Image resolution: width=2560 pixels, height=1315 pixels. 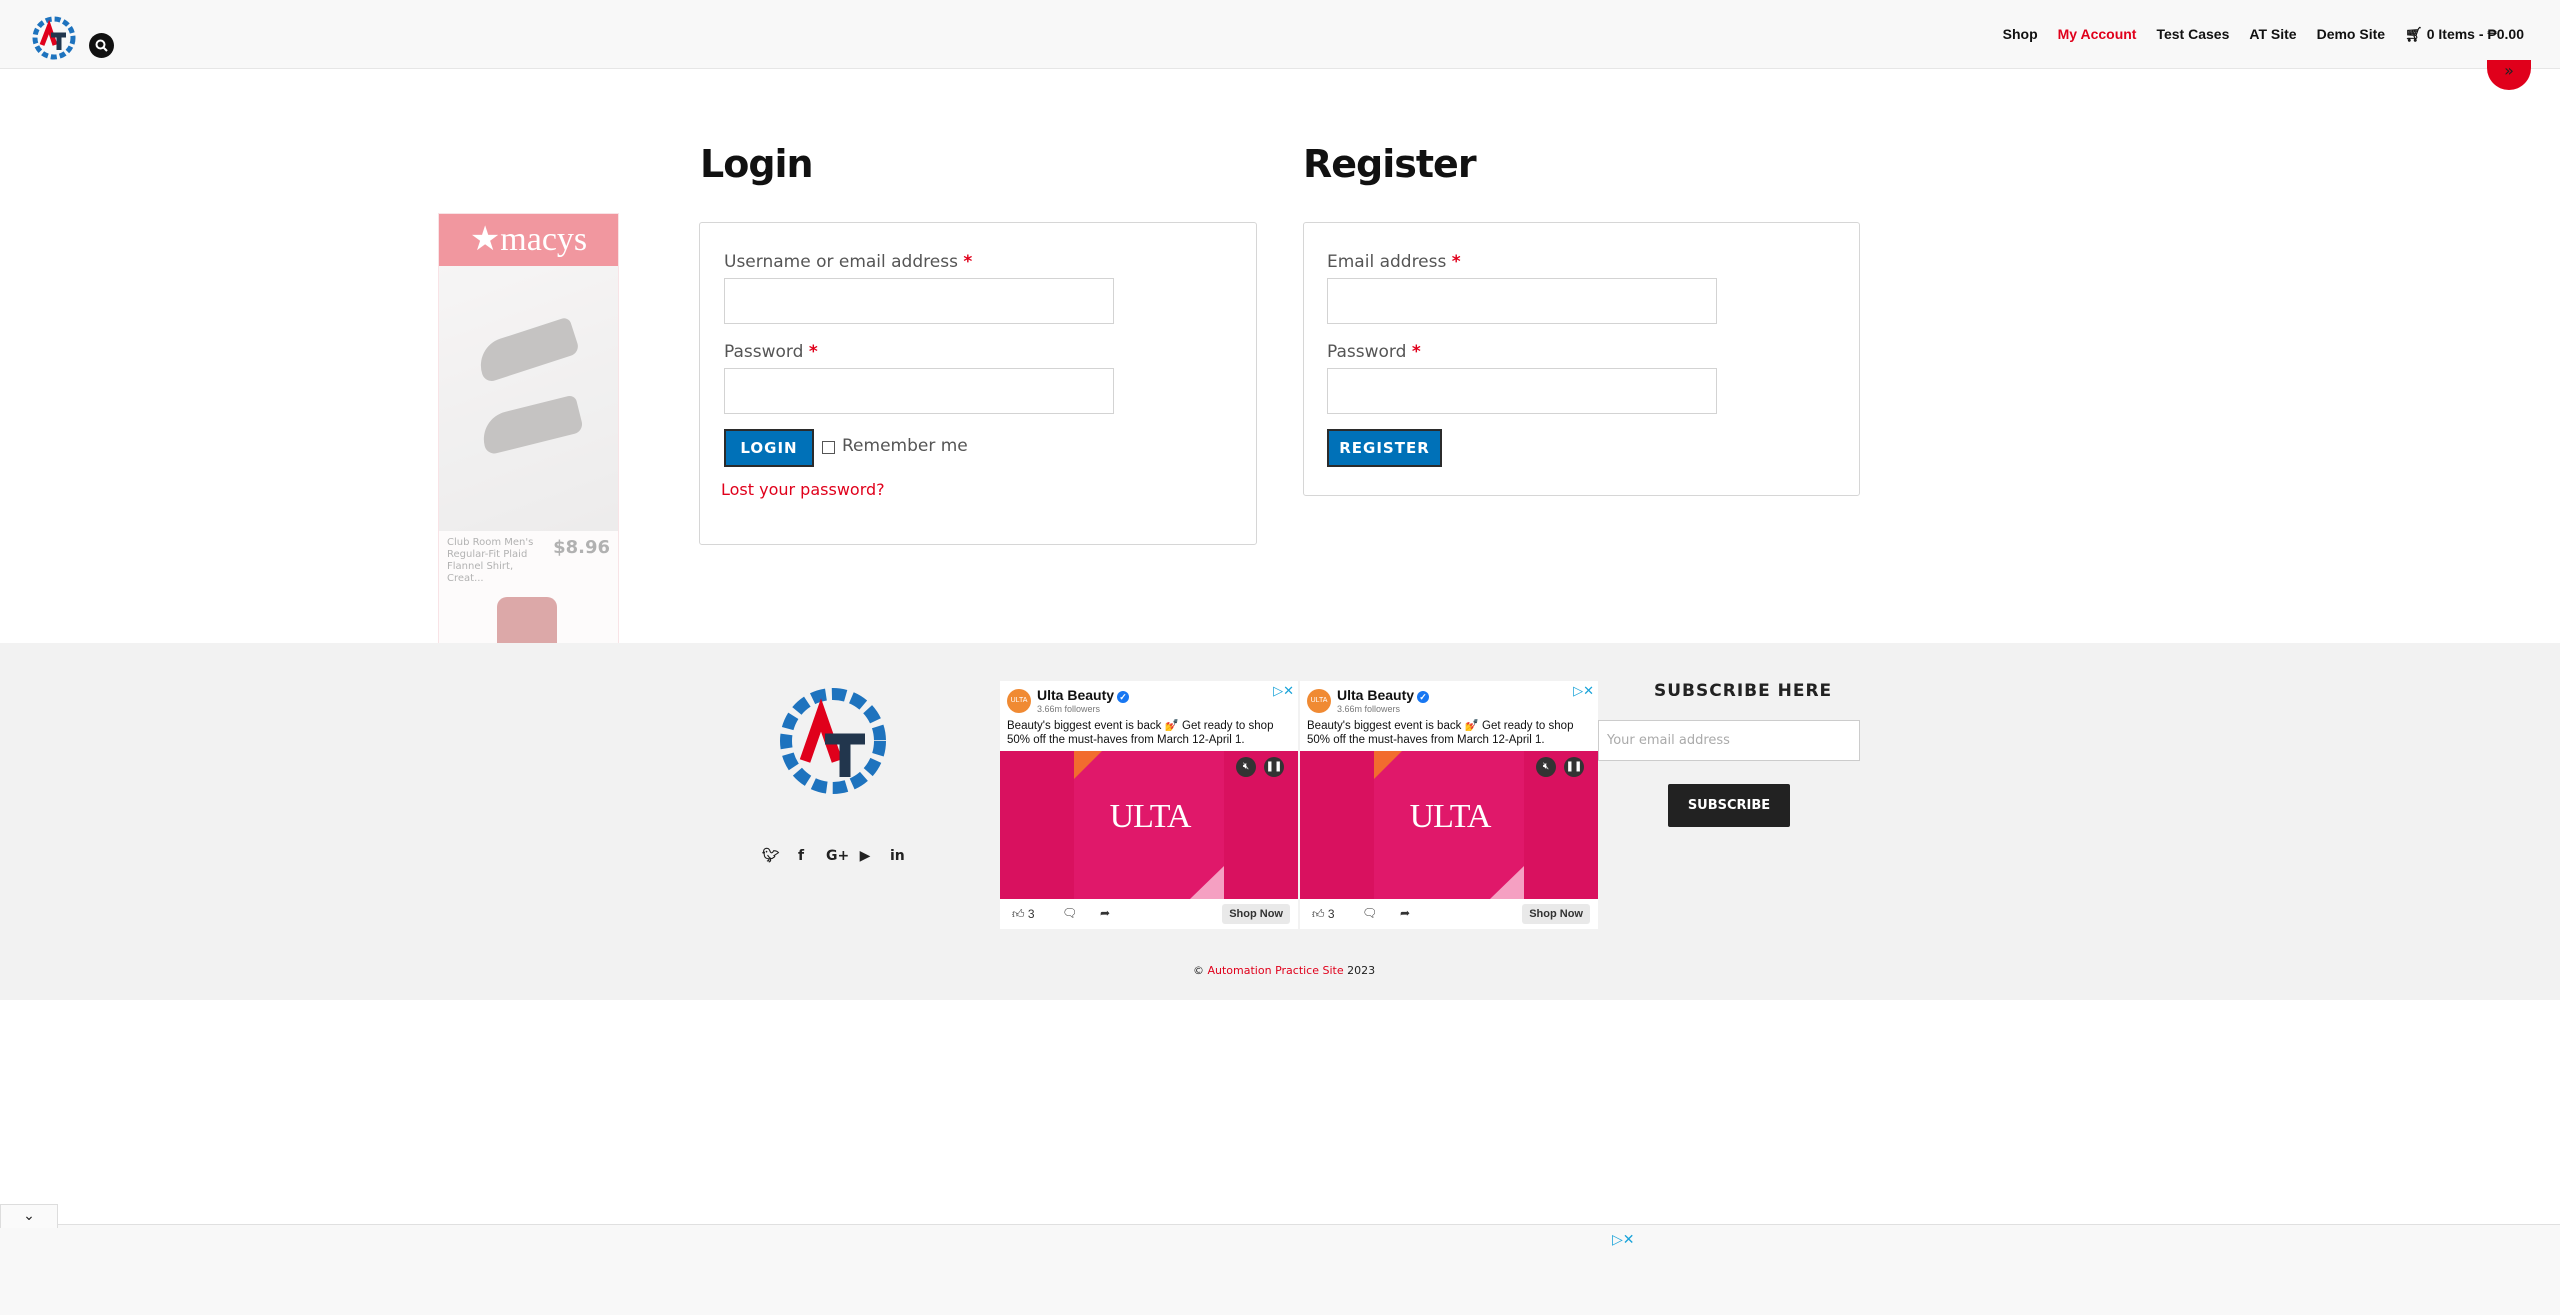 What do you see at coordinates (2192, 34) in the screenshot?
I see `nav-test-cases: Test Cases` at bounding box center [2192, 34].